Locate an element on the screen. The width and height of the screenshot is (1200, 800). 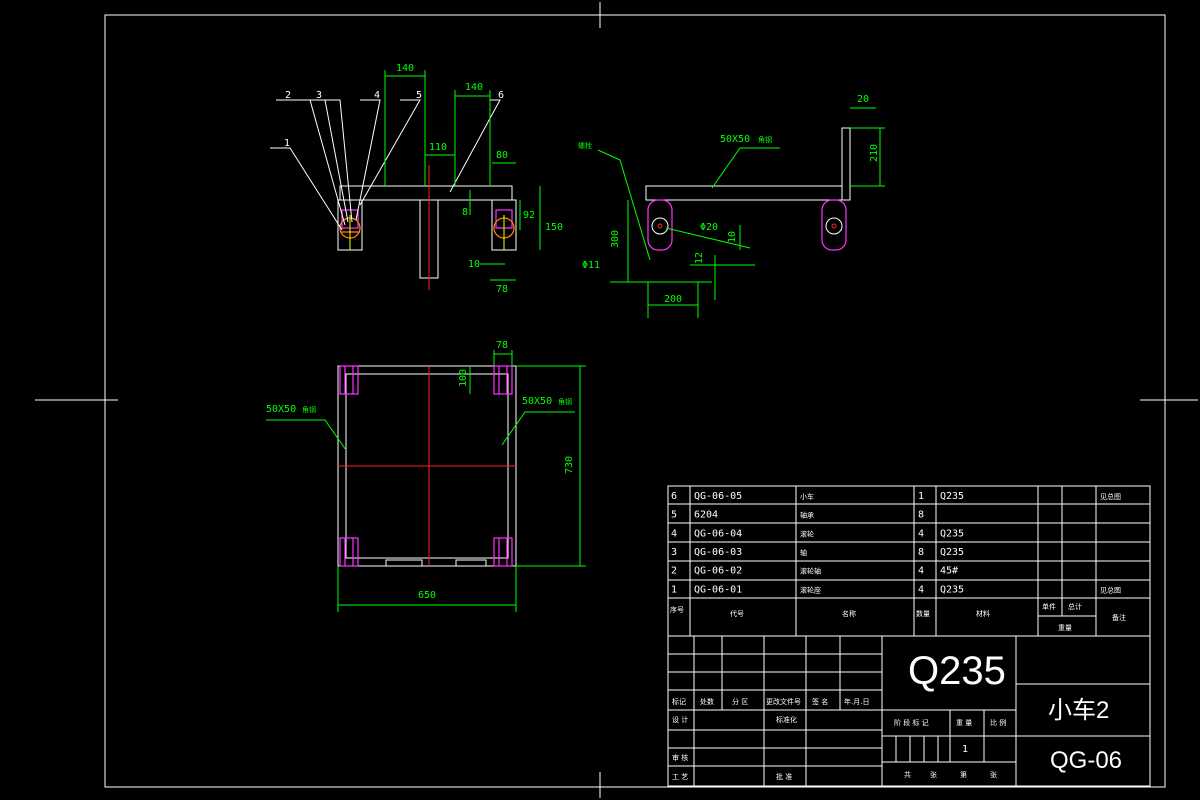
side-view: 20 210 300 Φ11 Φ20 10 12 200 50X50 角钢 螺栓 is located at coordinates (731, 206).